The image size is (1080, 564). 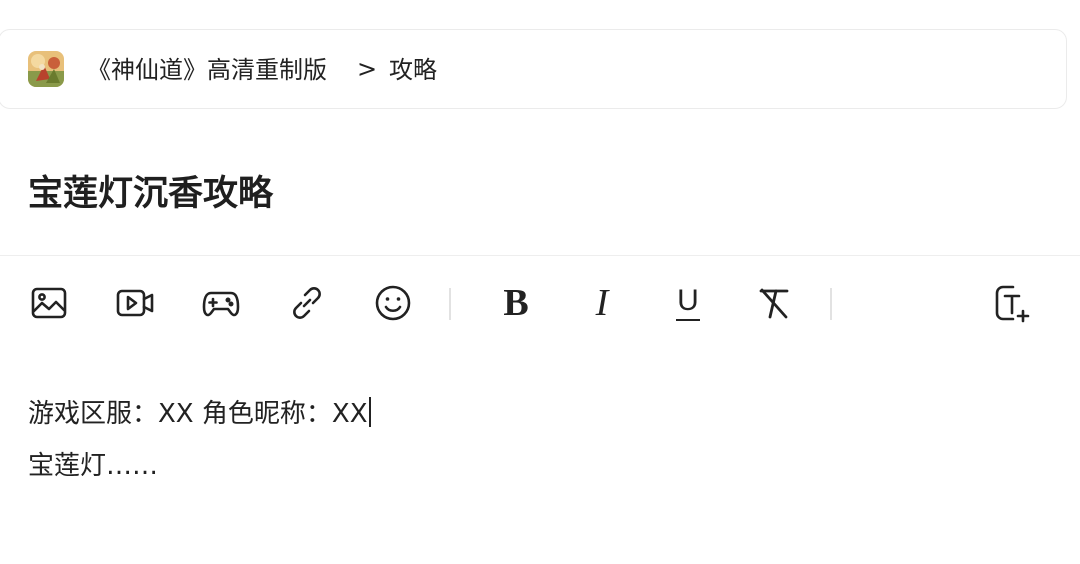 I want to click on image-icon, so click(x=49, y=303).